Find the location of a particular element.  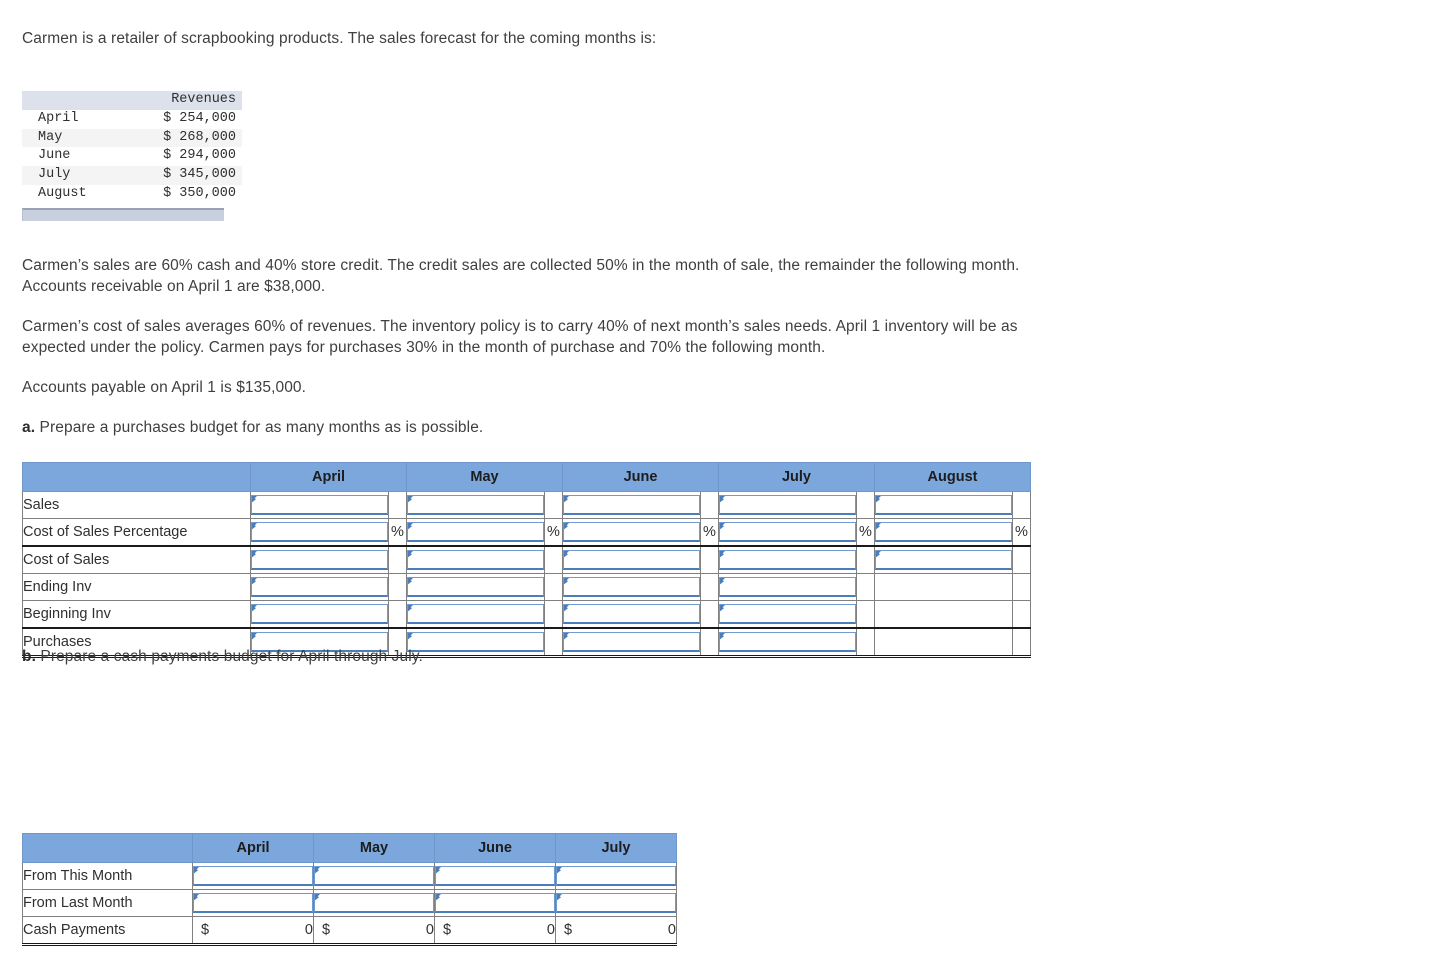

purchases-pct-cos-may is located at coordinates (553, 559).